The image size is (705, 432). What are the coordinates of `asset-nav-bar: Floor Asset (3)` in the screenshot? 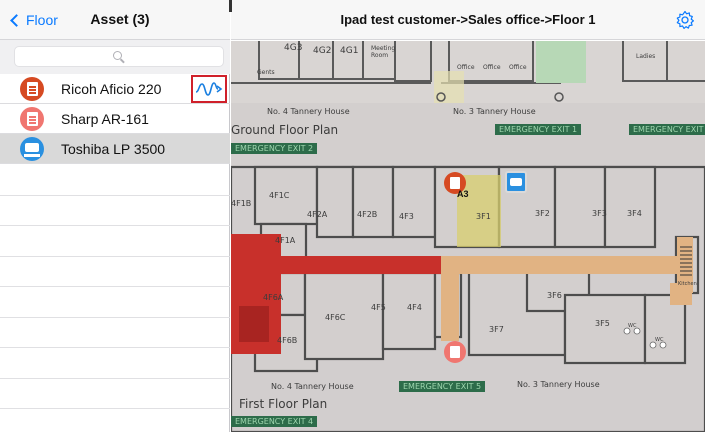 It's located at (115, 20).